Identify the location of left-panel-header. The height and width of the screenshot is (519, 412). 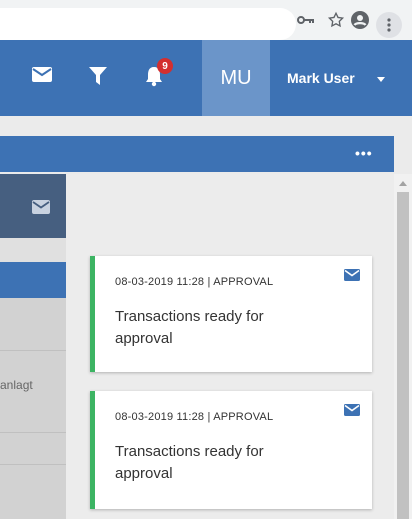
(33, 206).